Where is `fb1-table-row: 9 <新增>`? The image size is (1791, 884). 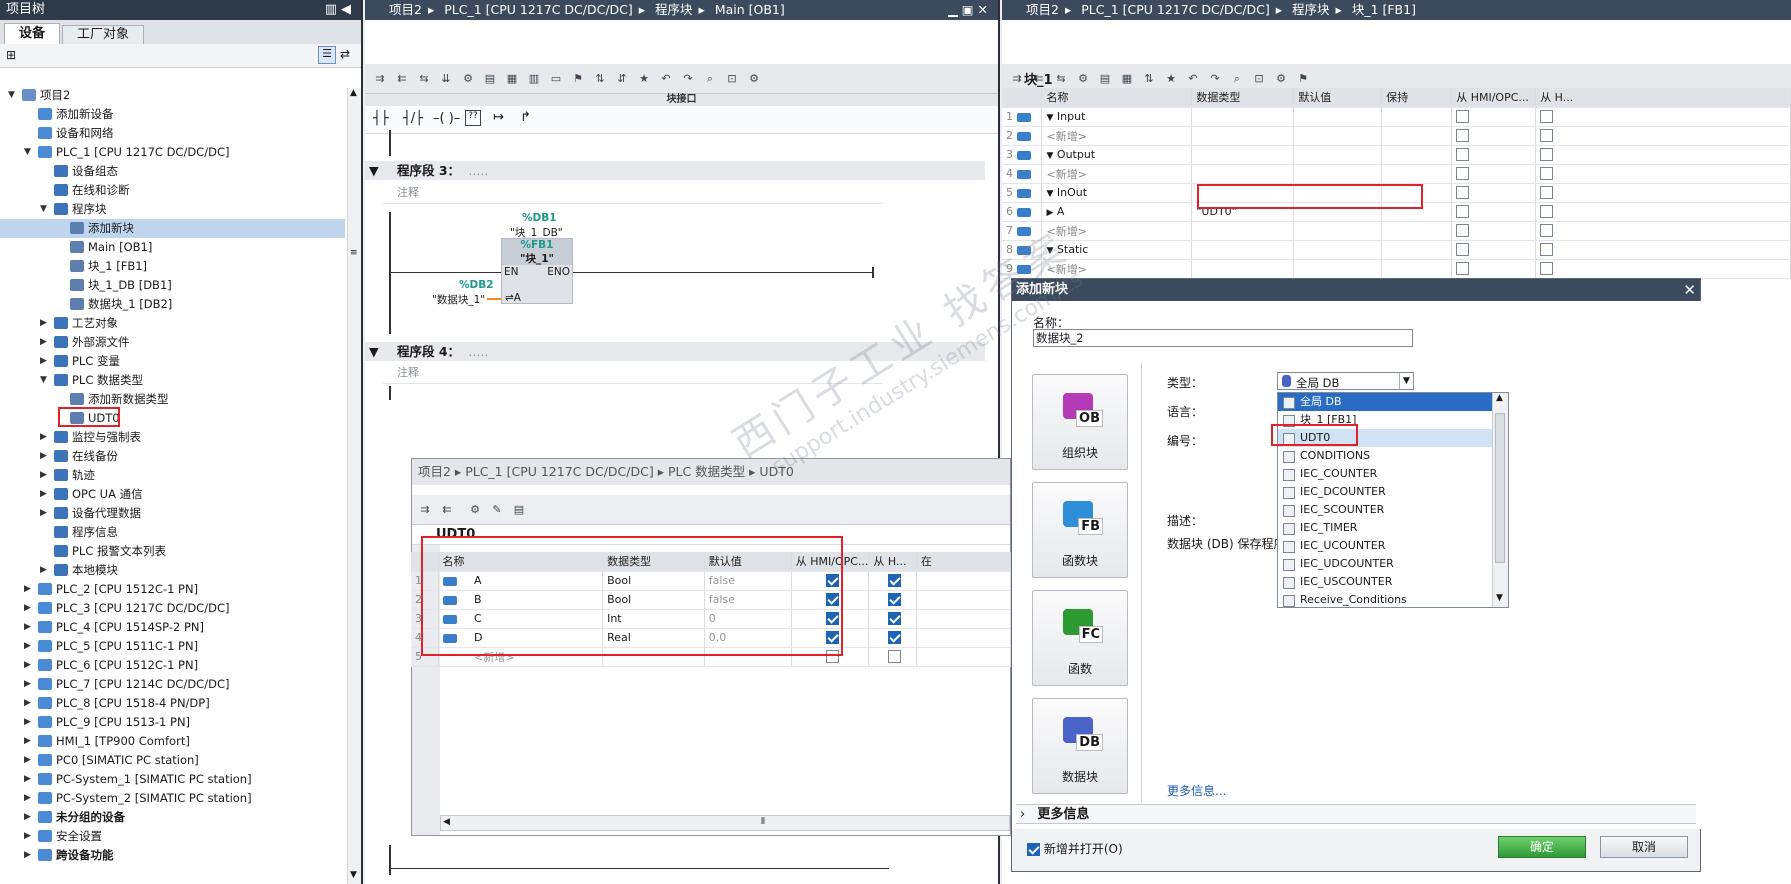
fb1-table-row: 9 <新增> is located at coordinates (1396, 269).